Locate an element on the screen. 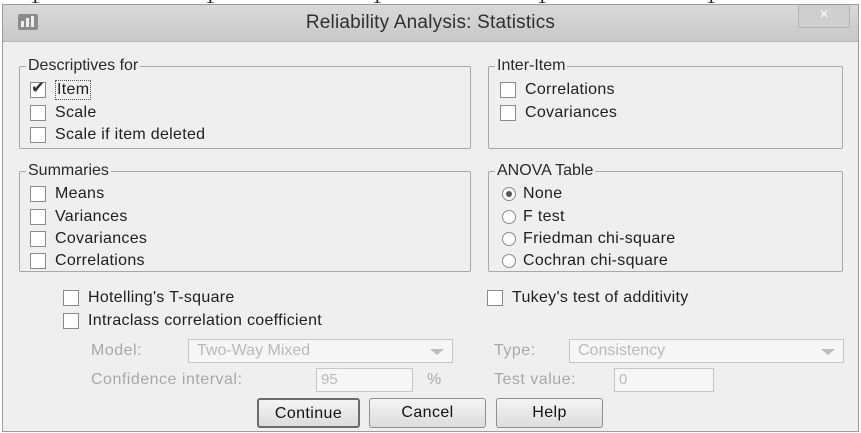  anova-friedman-row: Friedman chi-square is located at coordinates (588, 239).